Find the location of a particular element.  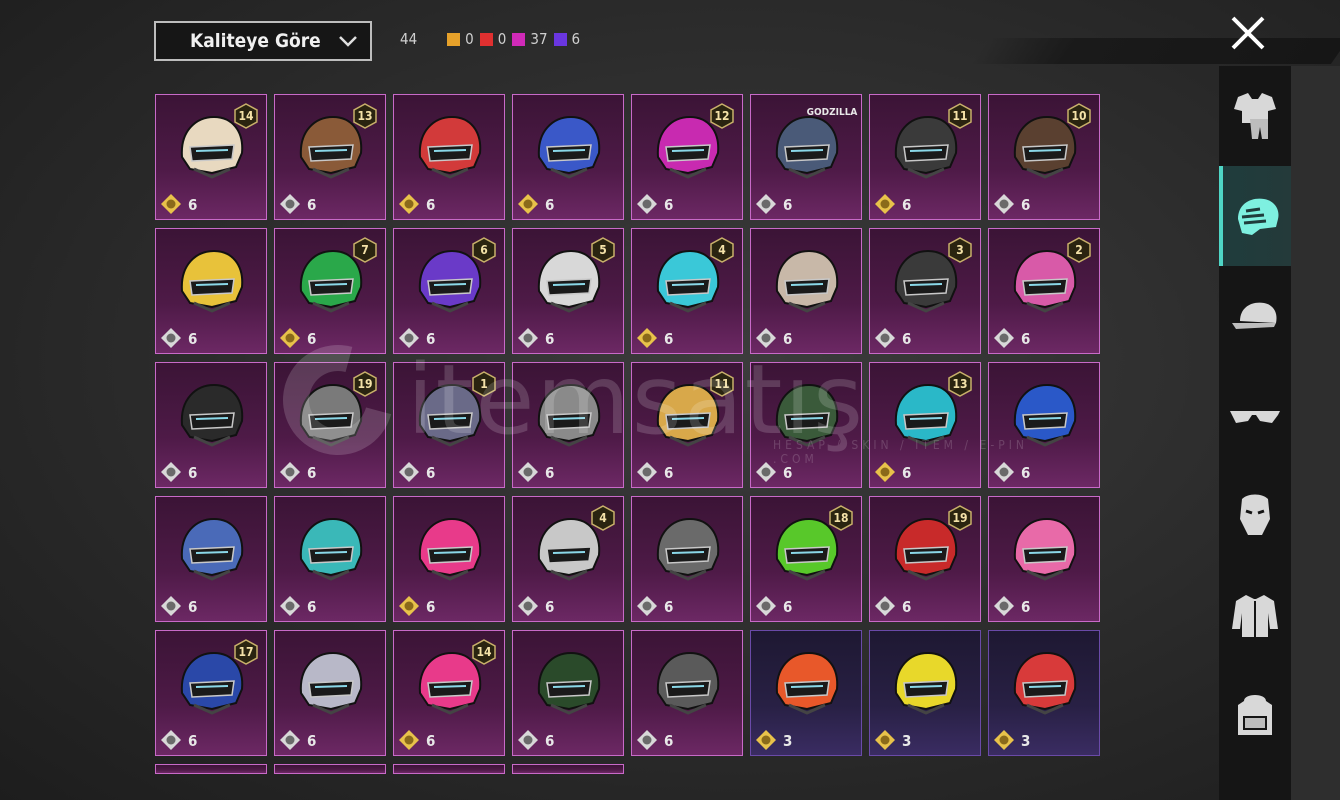

count-red: 0 is located at coordinates (492, 39).